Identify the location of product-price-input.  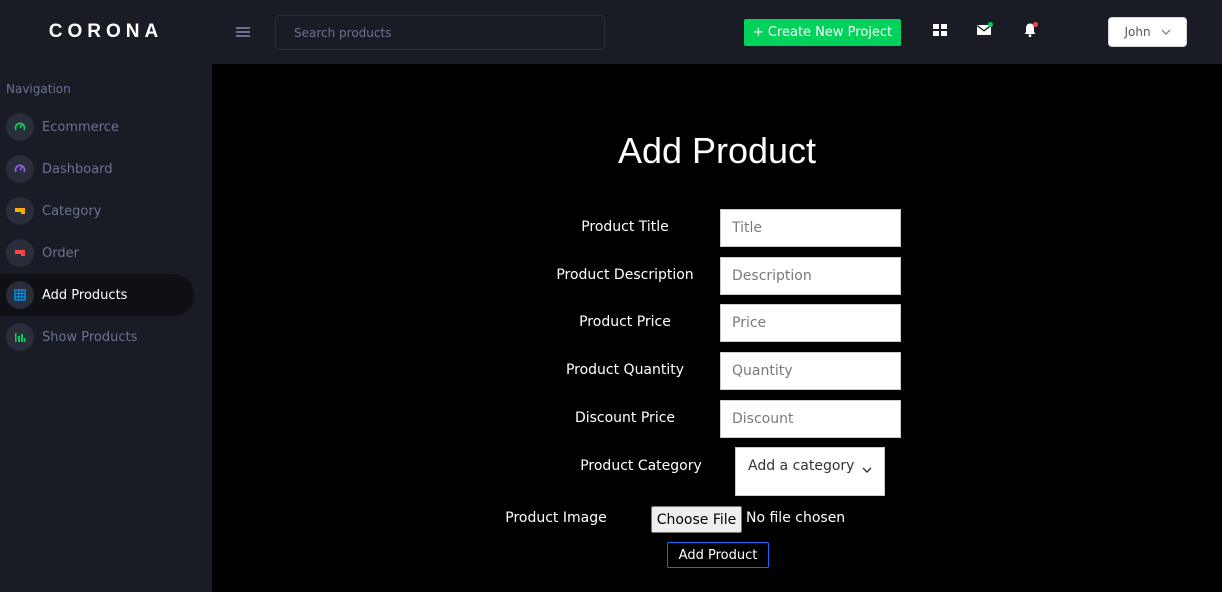
(810, 323).